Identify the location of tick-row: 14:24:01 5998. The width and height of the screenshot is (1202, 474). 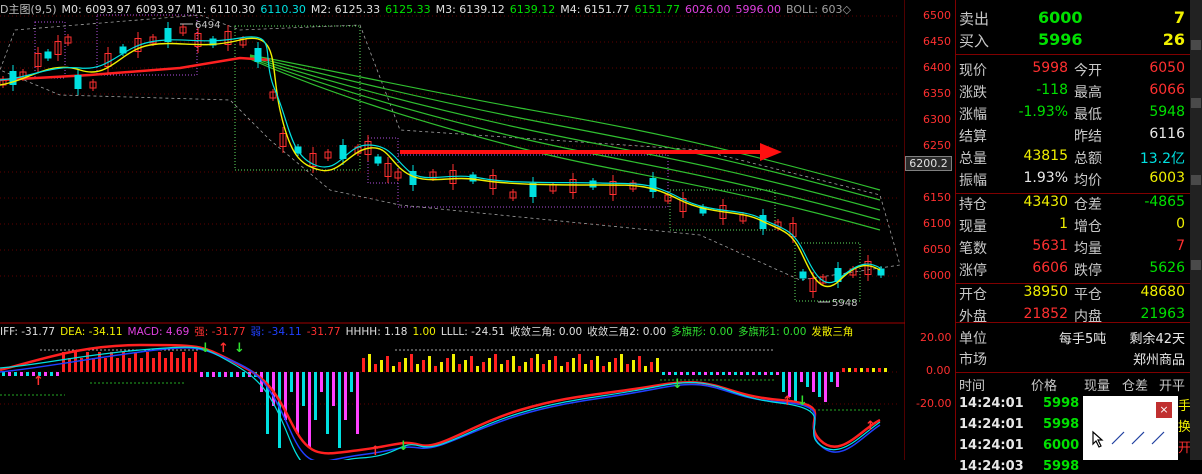
(1021, 403).